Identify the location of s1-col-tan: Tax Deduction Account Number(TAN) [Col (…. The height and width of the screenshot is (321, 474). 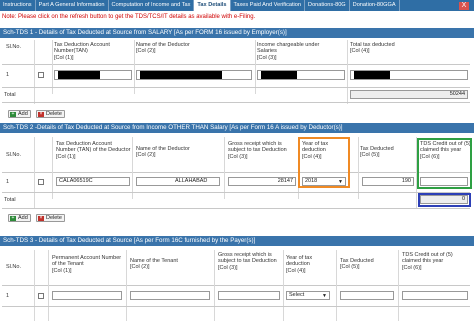
(82, 51).